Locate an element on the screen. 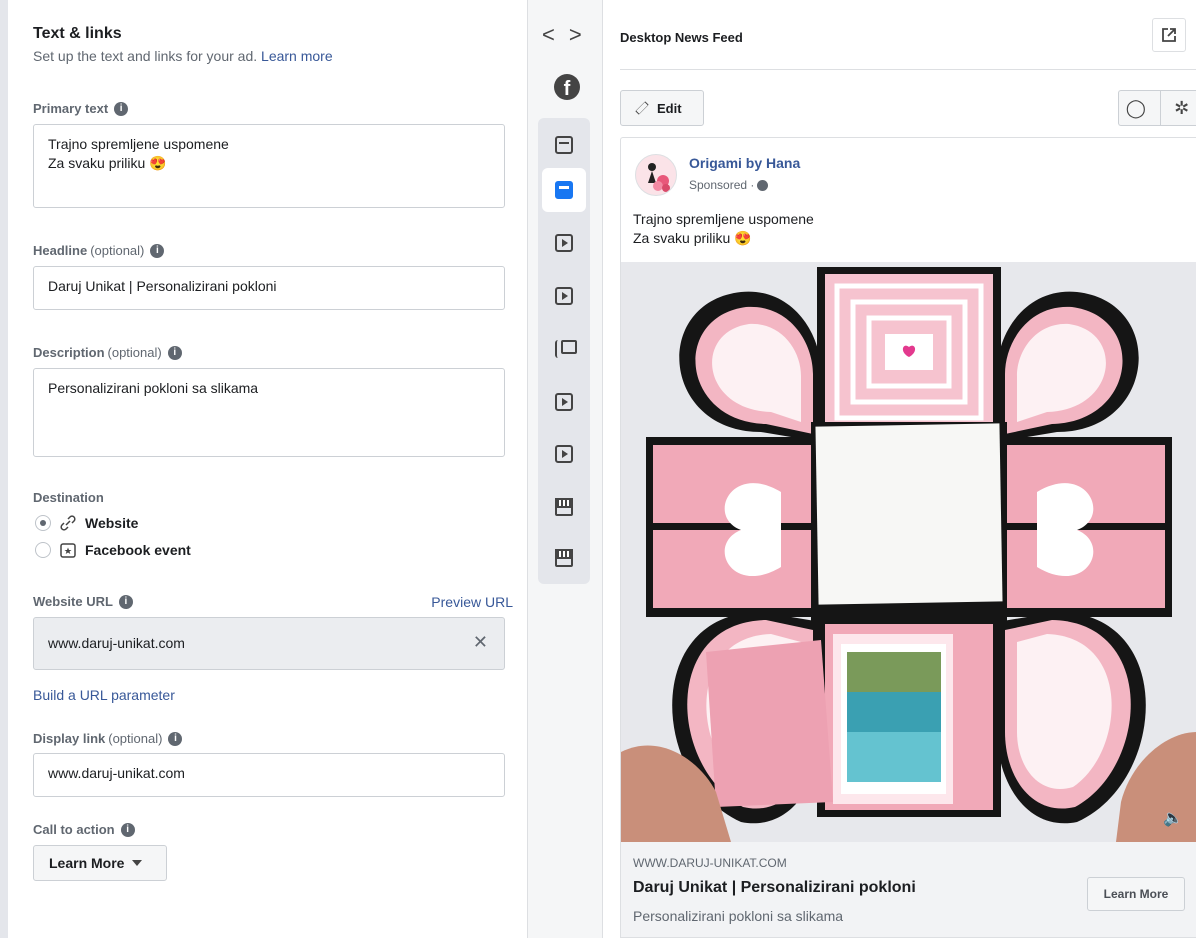 This screenshot has height=938, width=1196. primary-text-label: Primary text i is located at coordinates (81, 108).